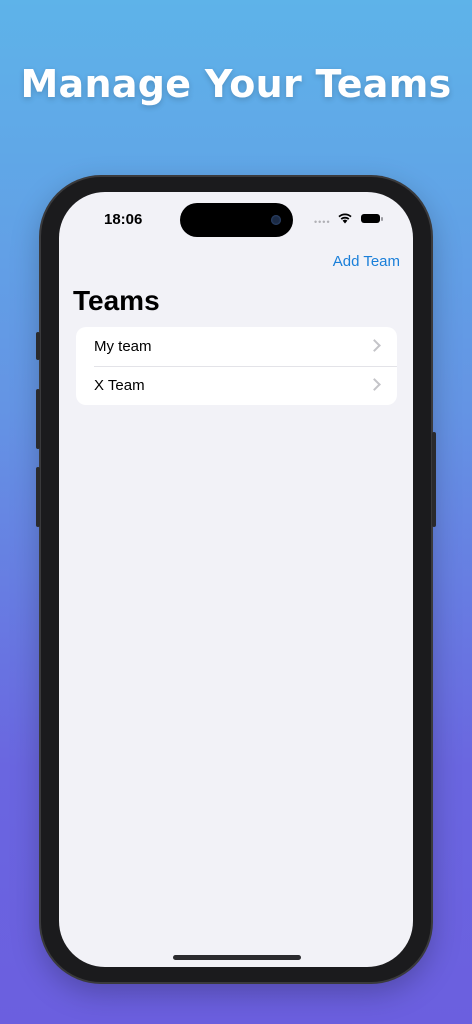 This screenshot has width=472, height=1024. Describe the element at coordinates (38, 346) in the screenshot. I see `action-button` at that location.